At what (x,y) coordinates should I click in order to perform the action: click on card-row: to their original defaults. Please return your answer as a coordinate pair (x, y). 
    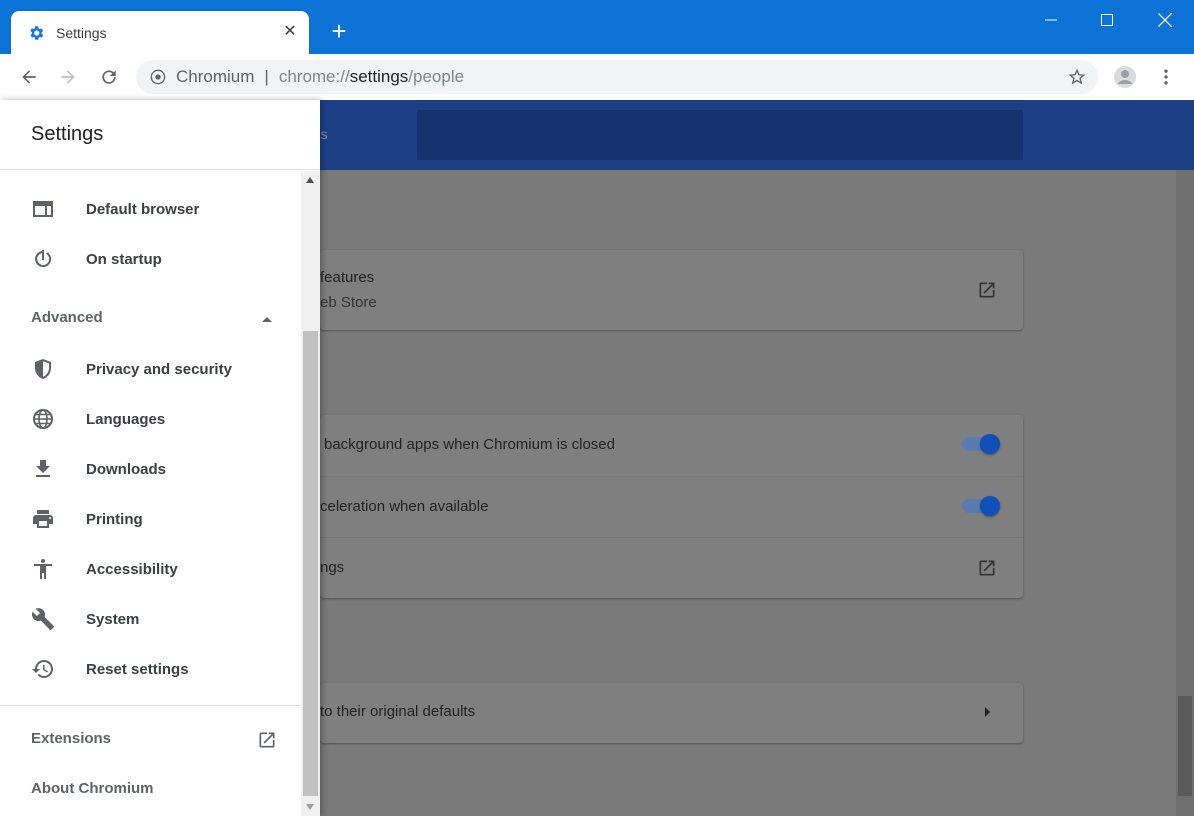
    Looking at the image, I should click on (671, 713).